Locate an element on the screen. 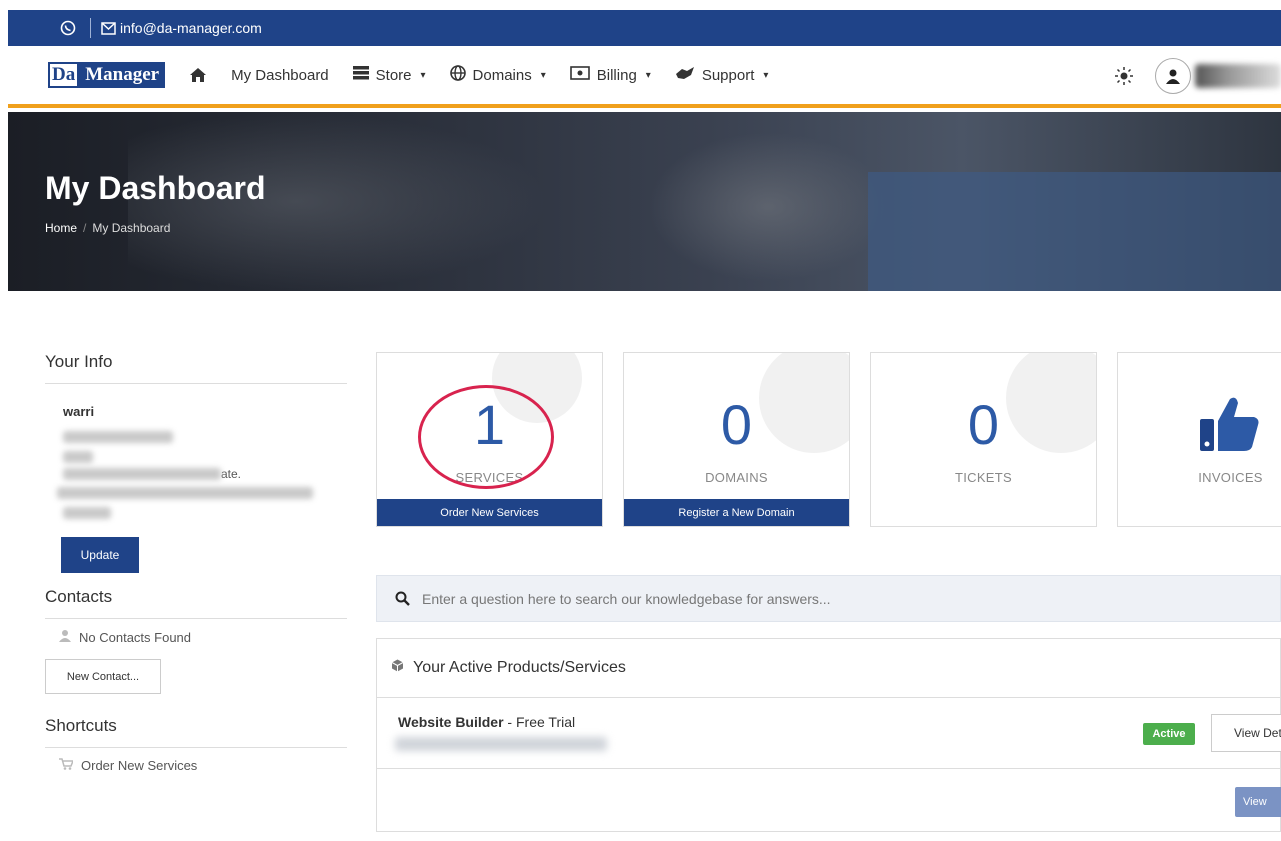  product-title: Website Builder is located at coordinates (451, 722).